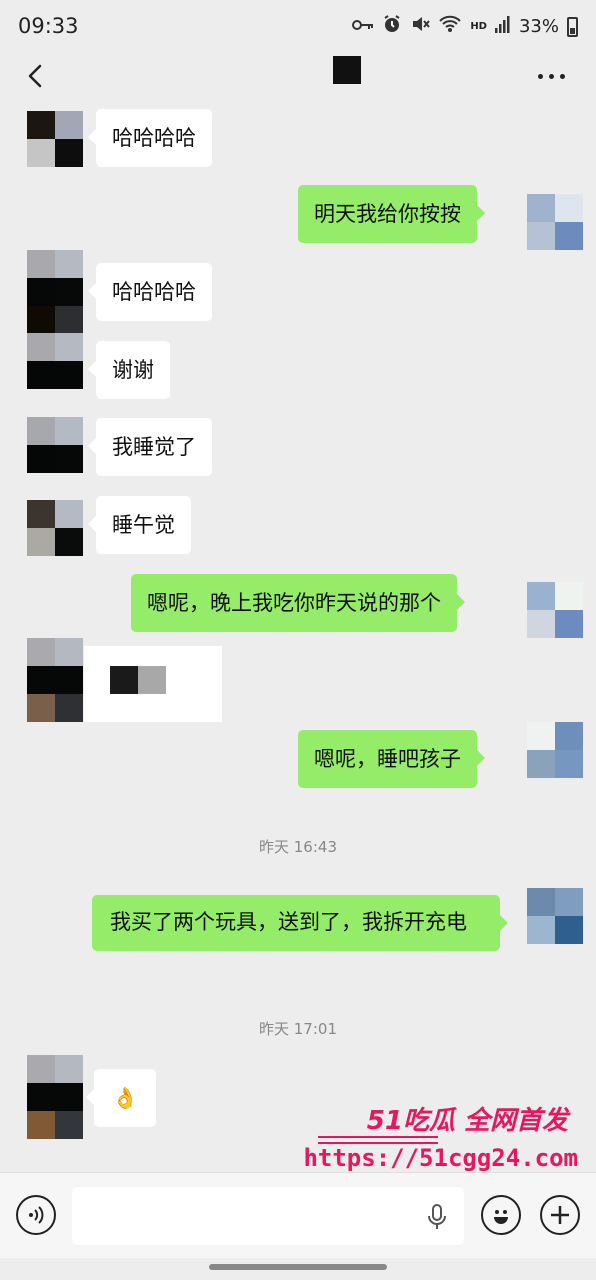  What do you see at coordinates (391, 214) in the screenshot?
I see `message-bubble-outgoing: 明天我给你按按` at bounding box center [391, 214].